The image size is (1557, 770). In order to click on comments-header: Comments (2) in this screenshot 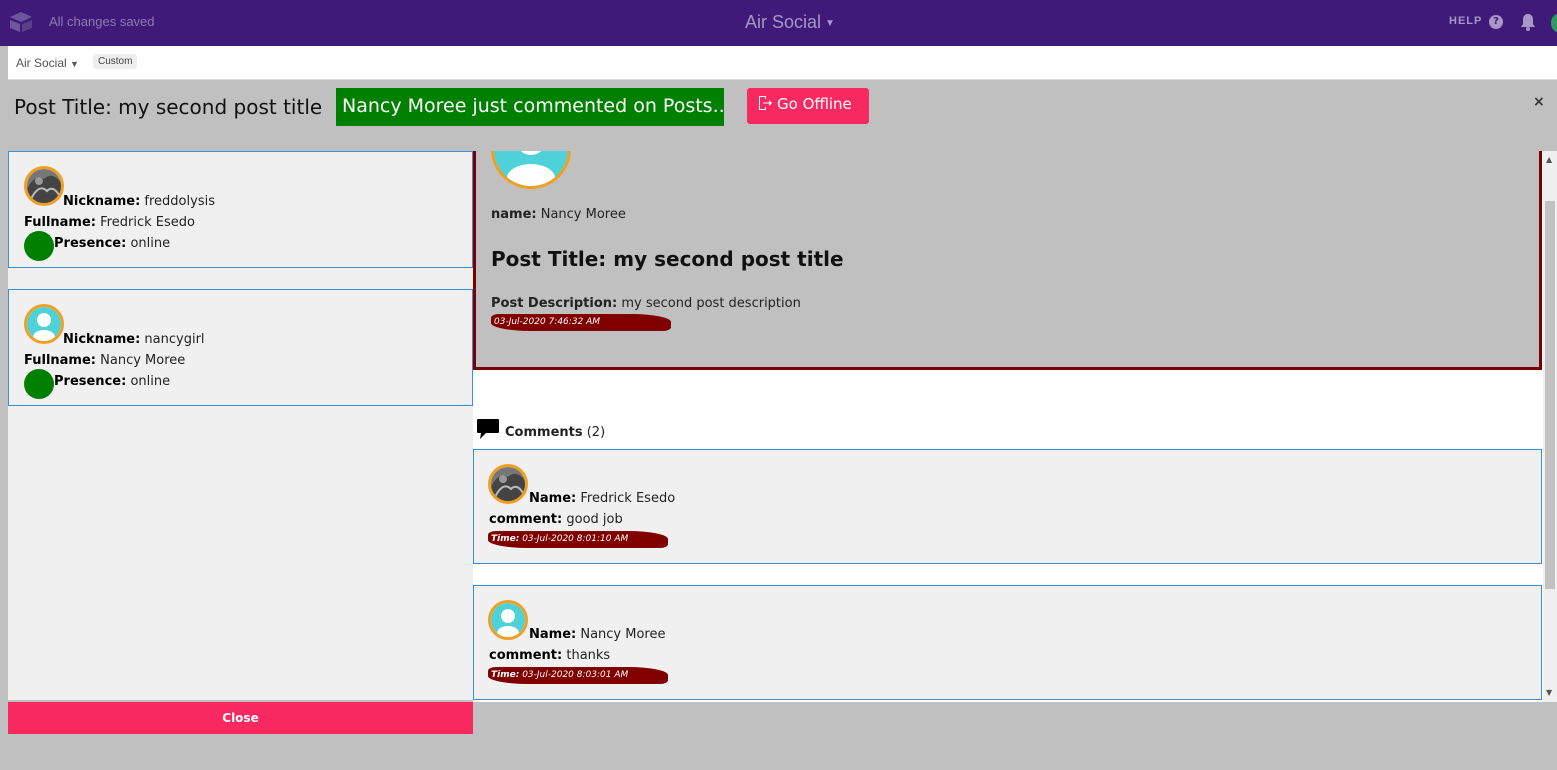, I will do `click(540, 429)`.